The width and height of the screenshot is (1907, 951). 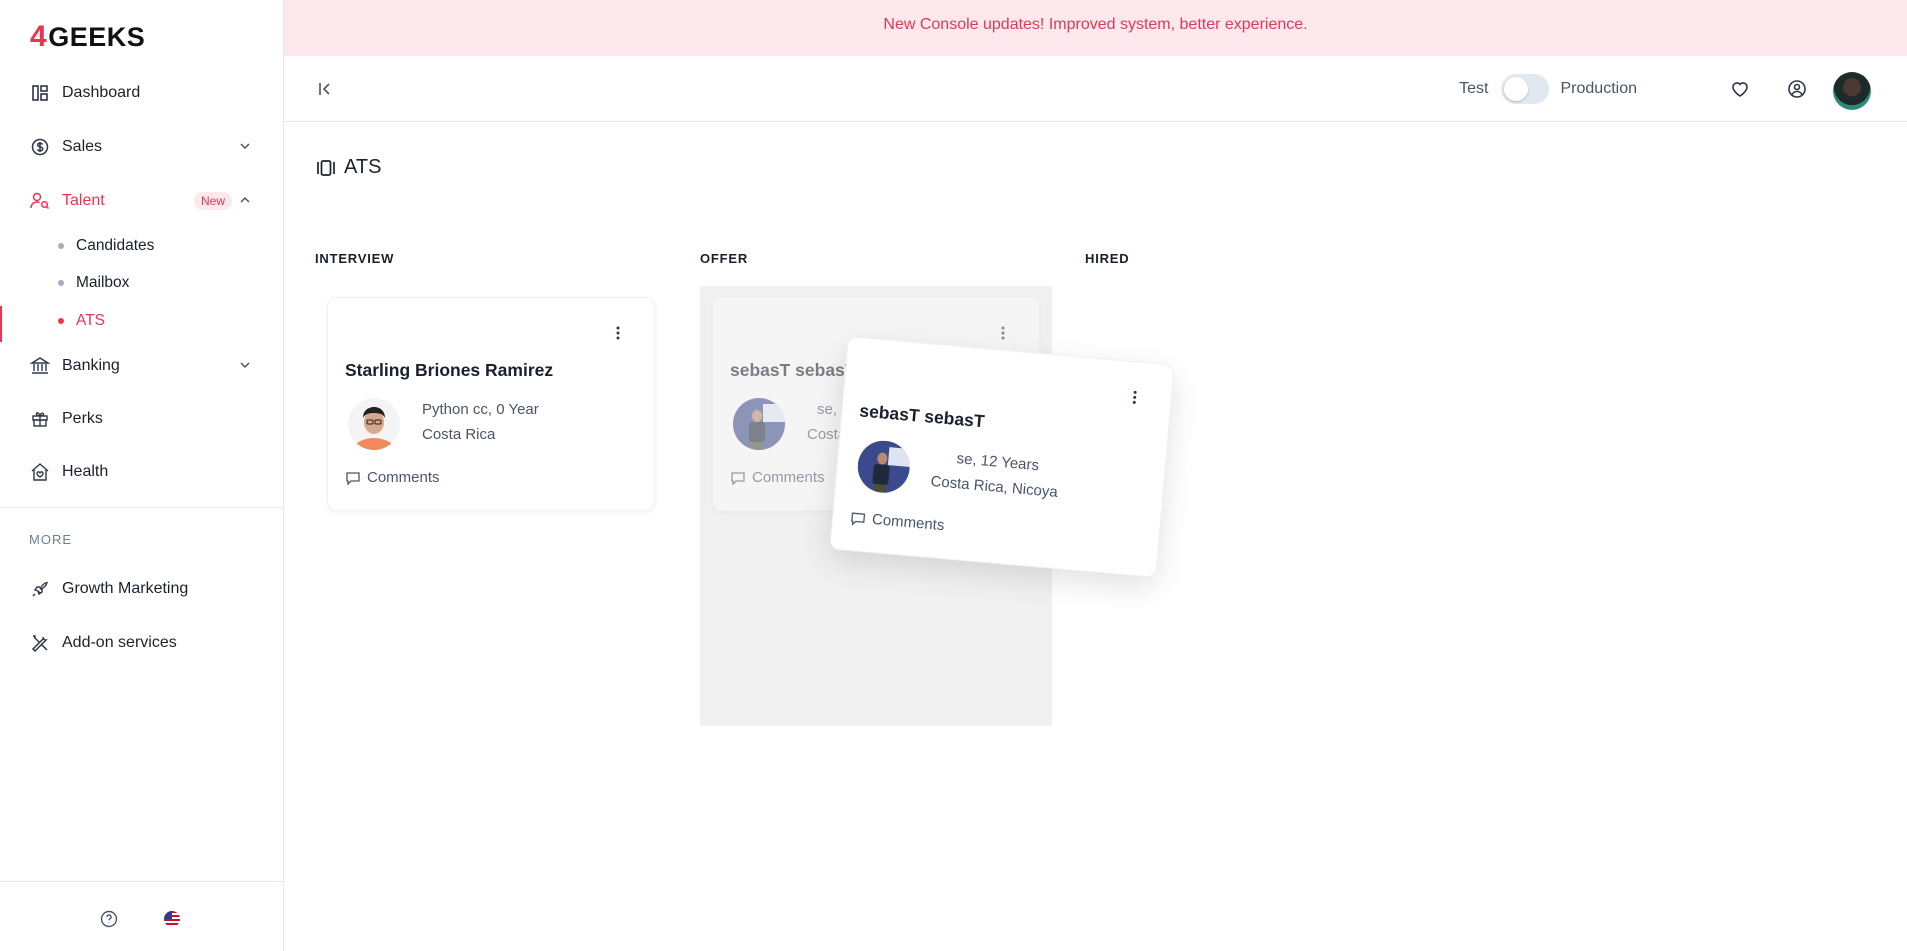 What do you see at coordinates (1599, 88) in the screenshot?
I see `env-production-label: Production` at bounding box center [1599, 88].